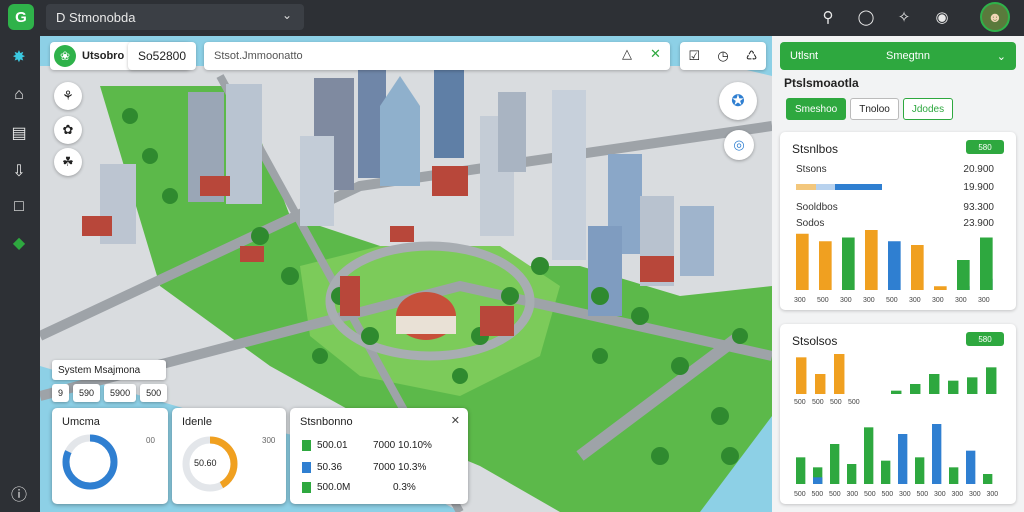 The image size is (1024, 512). Describe the element at coordinates (19, 95) in the screenshot. I see `home-icon: ⌂` at that location.